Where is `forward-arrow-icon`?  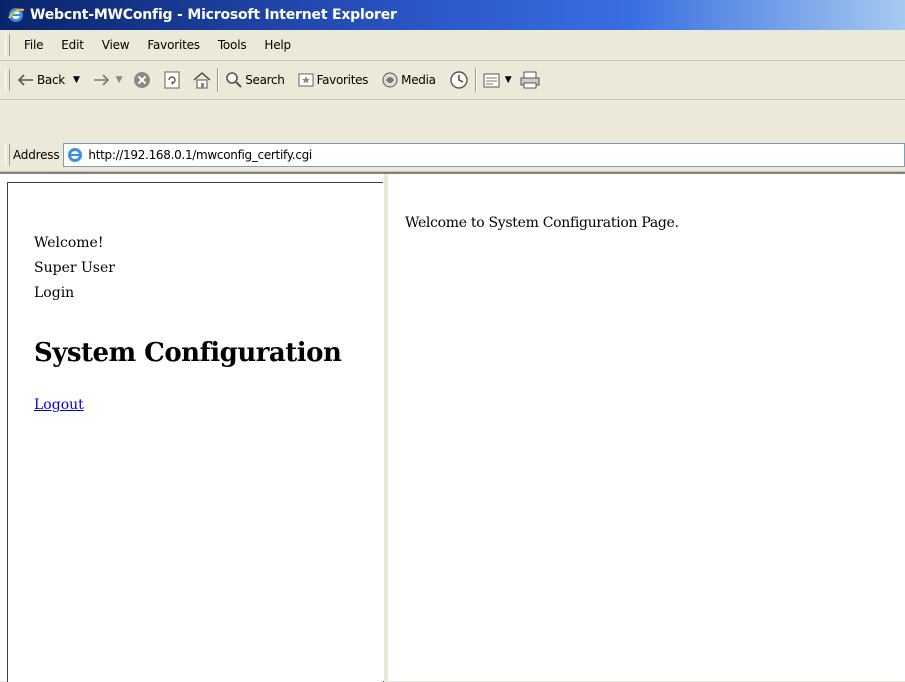 forward-arrow-icon is located at coordinates (101, 80).